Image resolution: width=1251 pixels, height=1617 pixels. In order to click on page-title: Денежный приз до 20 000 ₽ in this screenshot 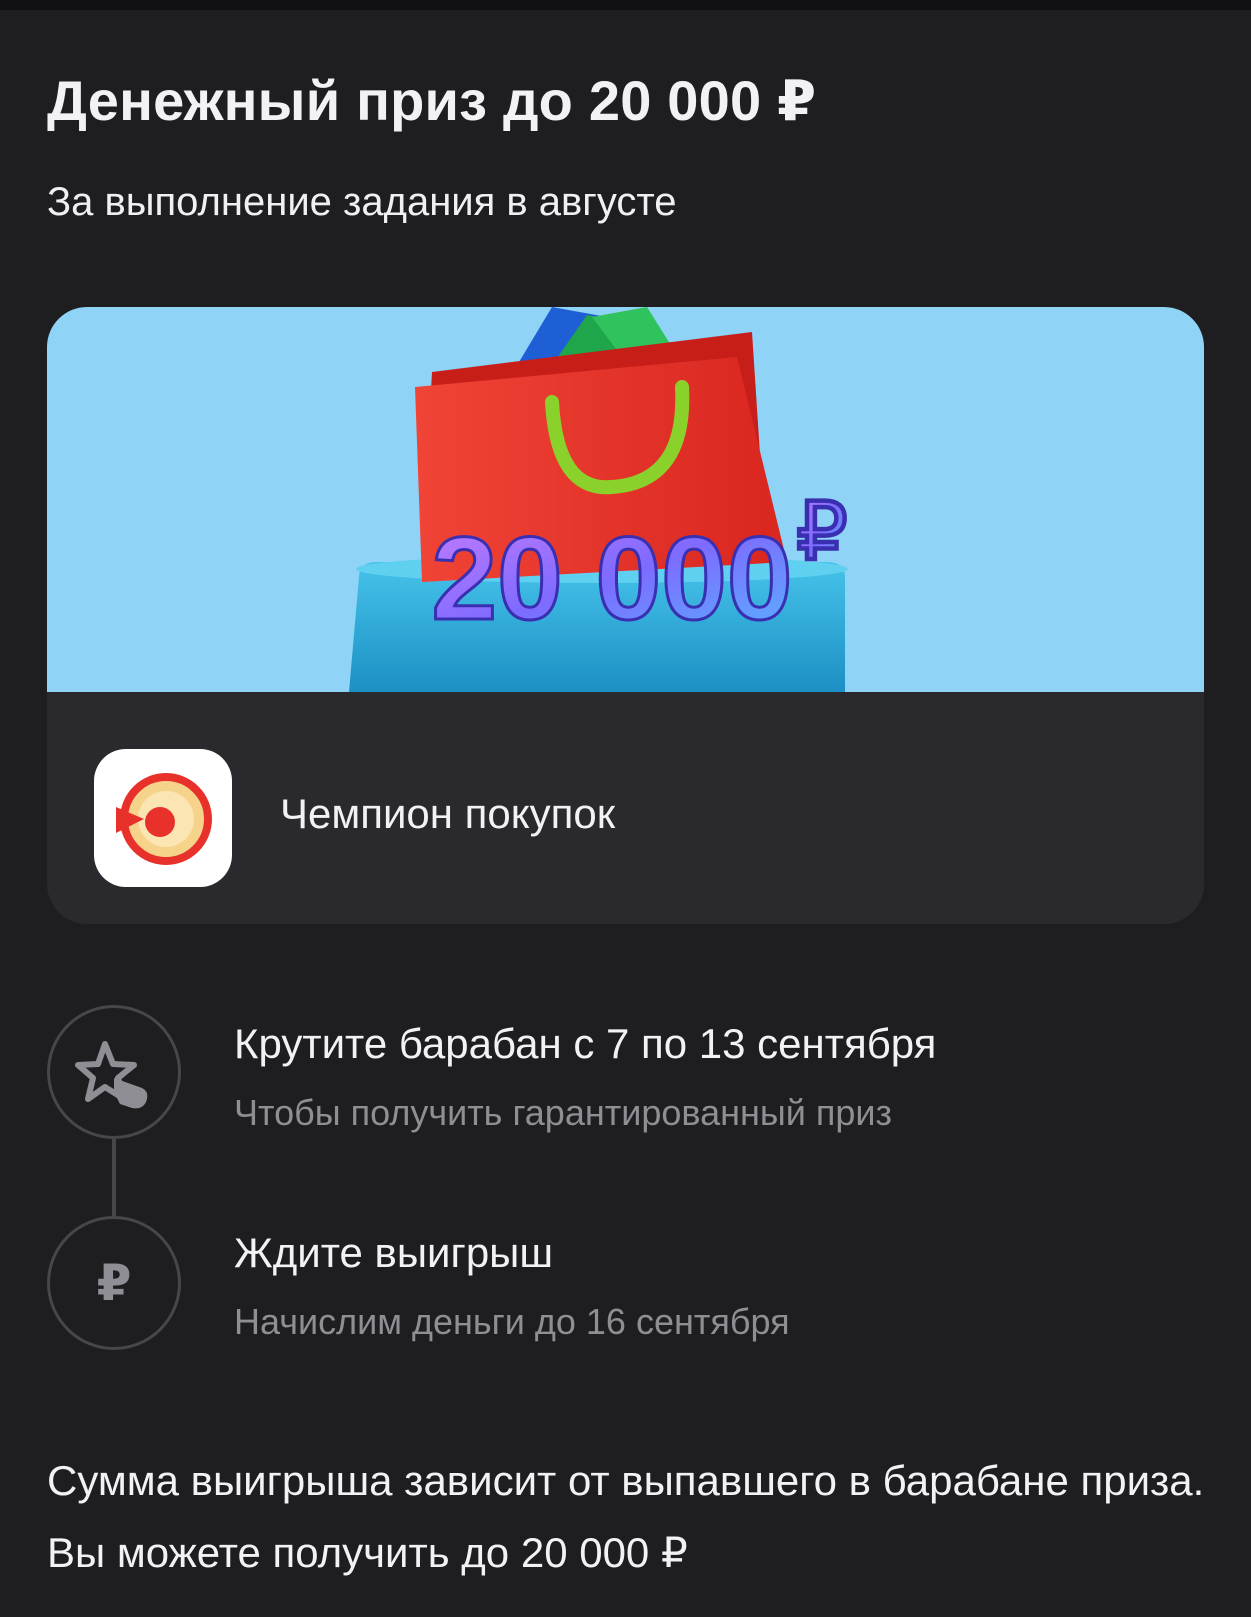, I will do `click(432, 100)`.